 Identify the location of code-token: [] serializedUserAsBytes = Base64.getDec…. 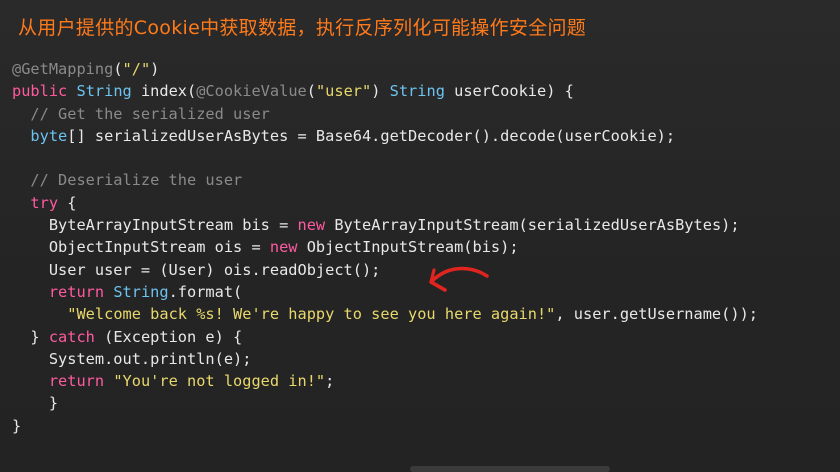
(371, 135).